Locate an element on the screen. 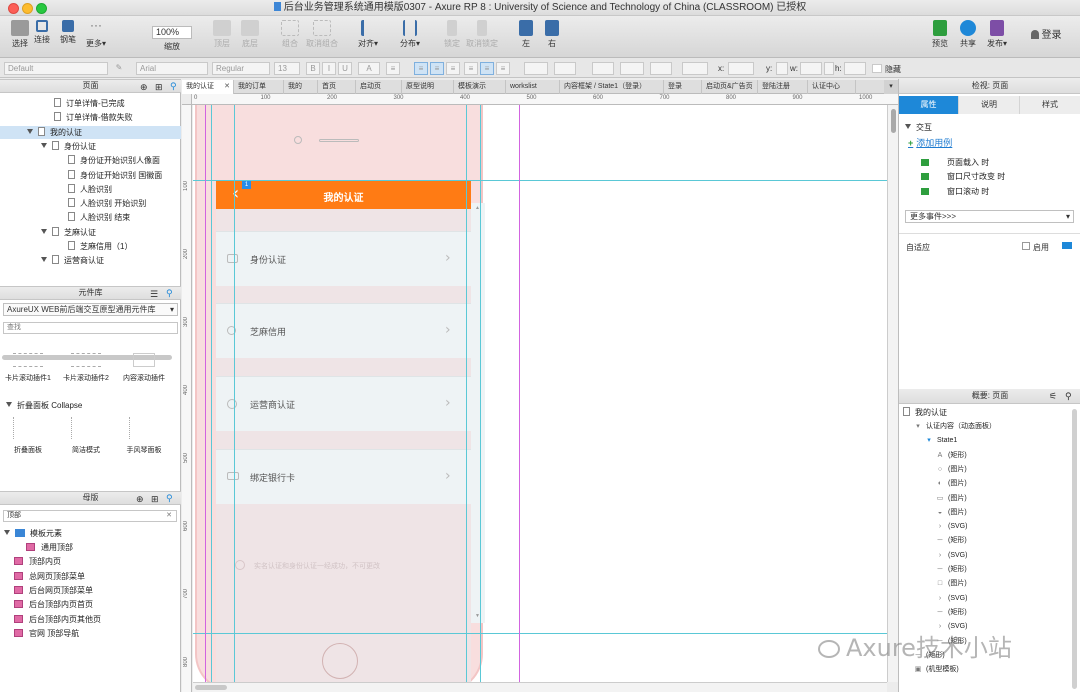  unlock-button: 取消锁定 is located at coordinates (482, 33).